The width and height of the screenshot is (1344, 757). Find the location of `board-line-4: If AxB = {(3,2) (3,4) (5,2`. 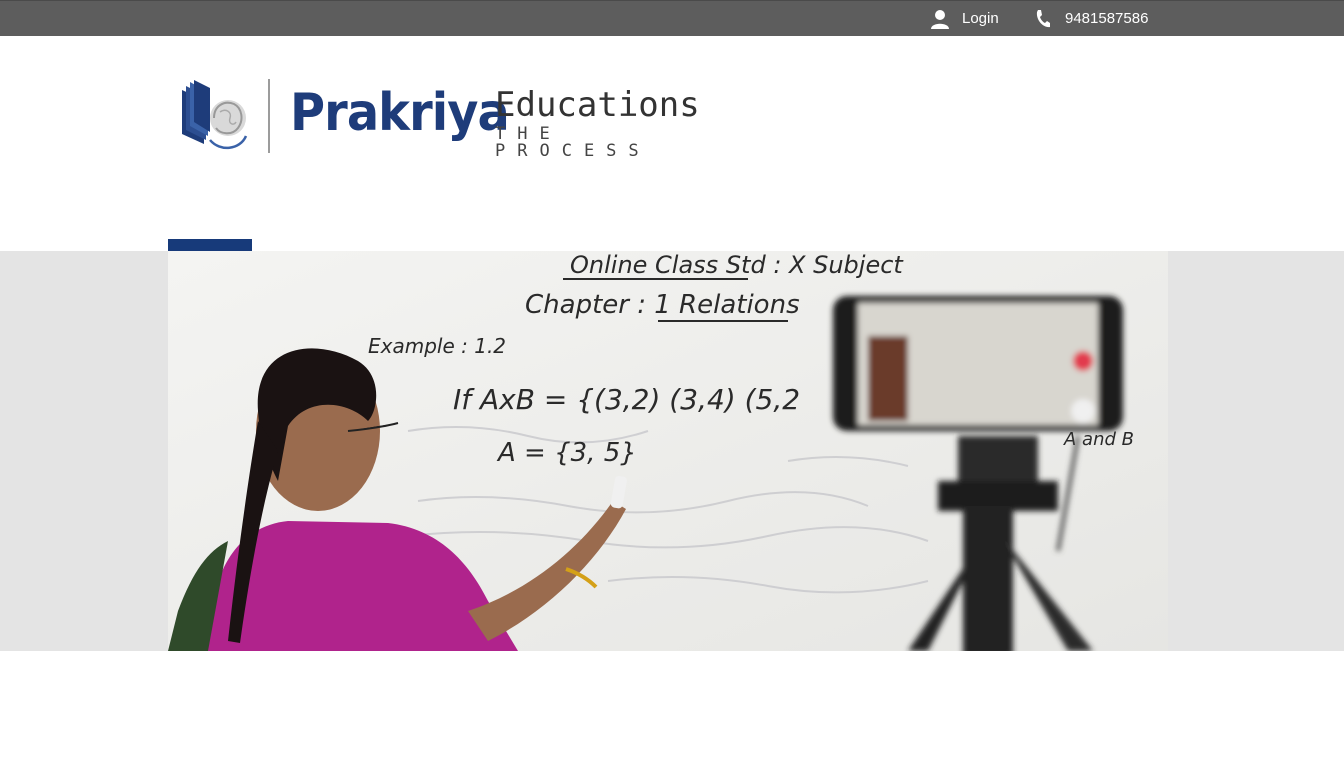

board-line-4: If AxB = {(3,2) (3,4) (5,2 is located at coordinates (626, 399).